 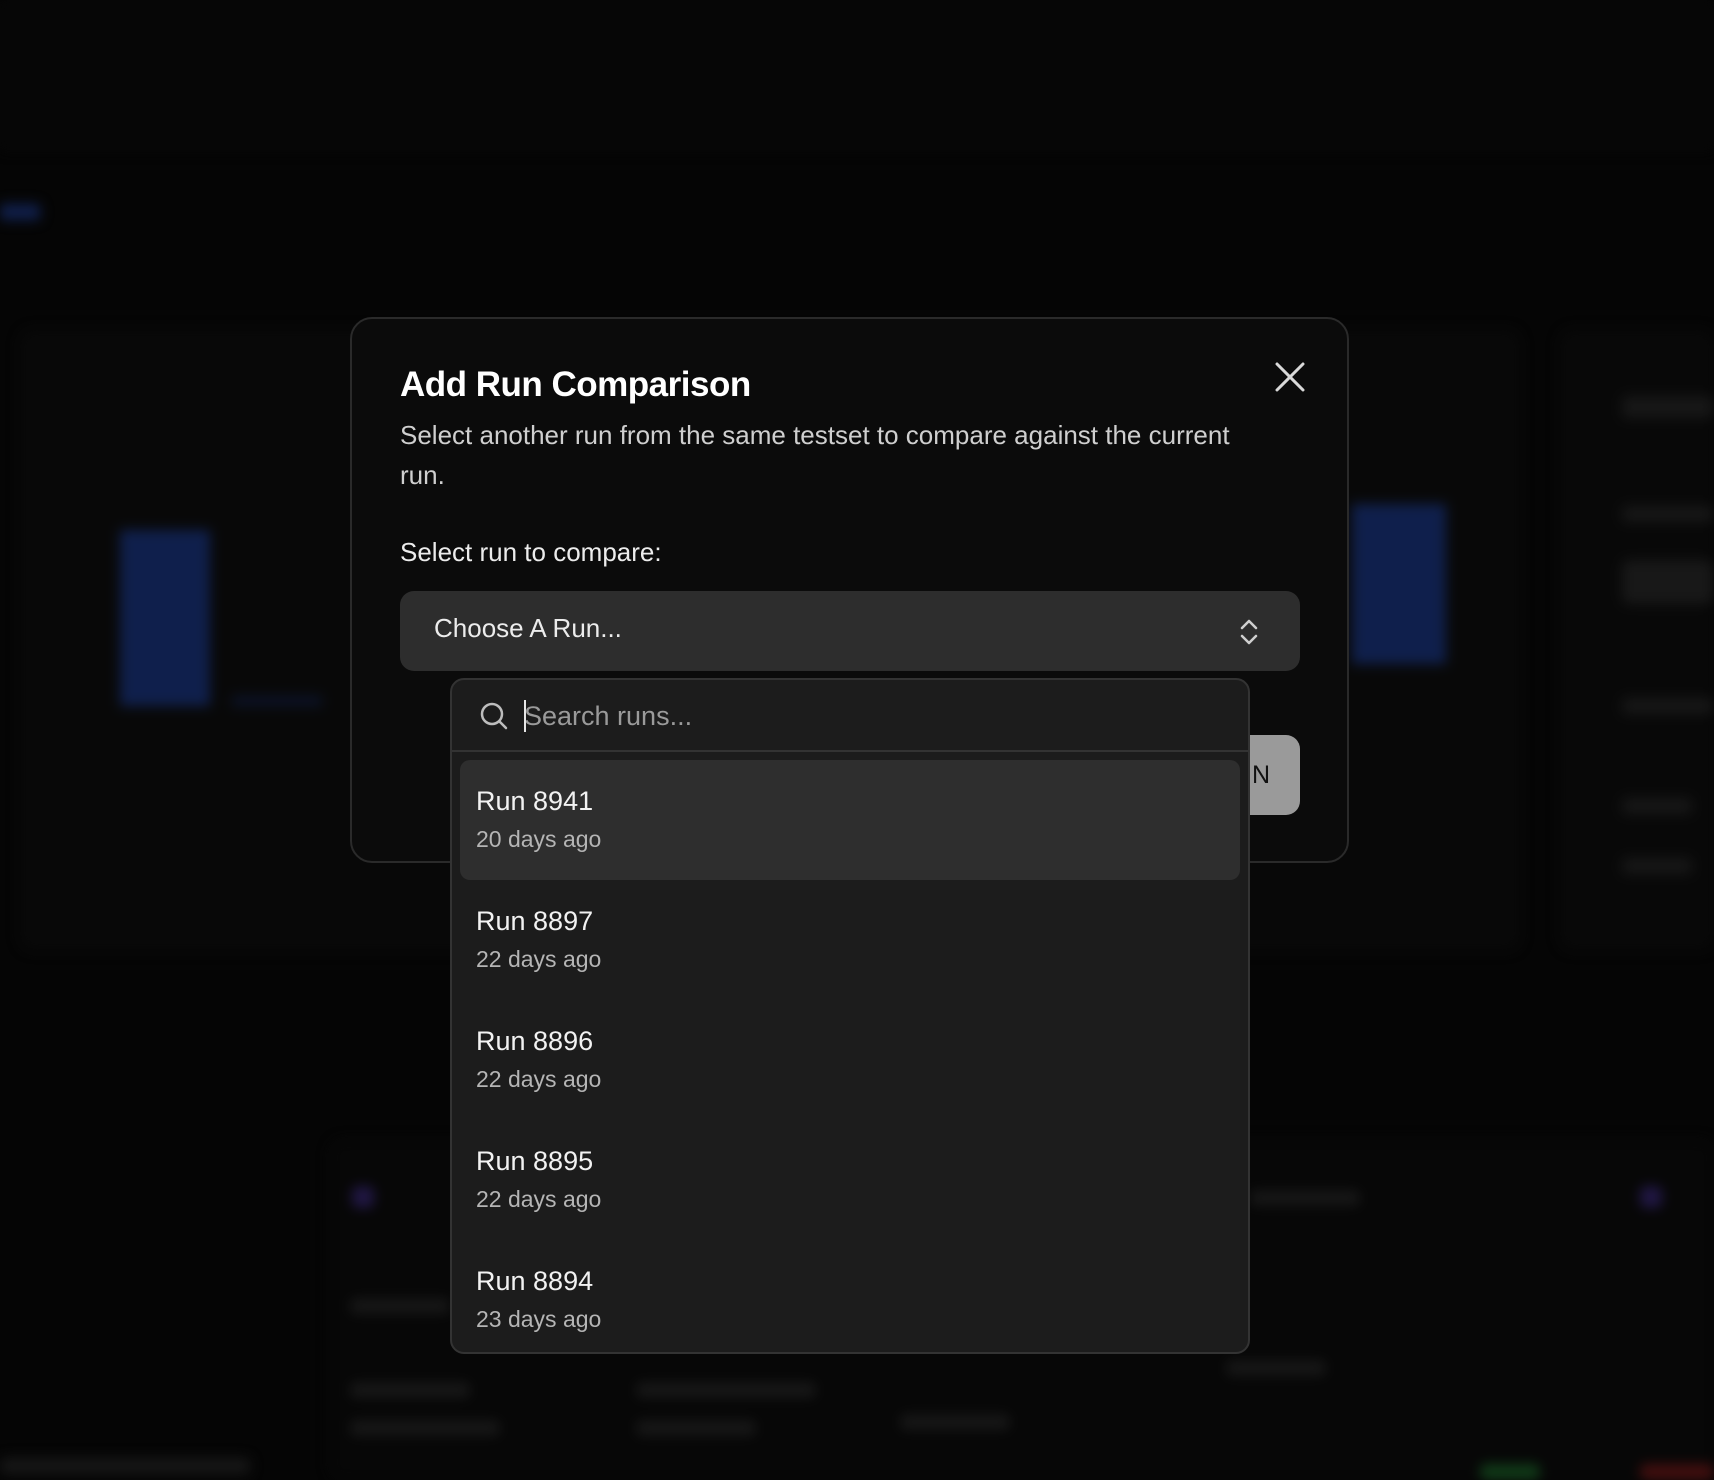 I want to click on run-option-name: Run 8894, so click(x=535, y=1281).